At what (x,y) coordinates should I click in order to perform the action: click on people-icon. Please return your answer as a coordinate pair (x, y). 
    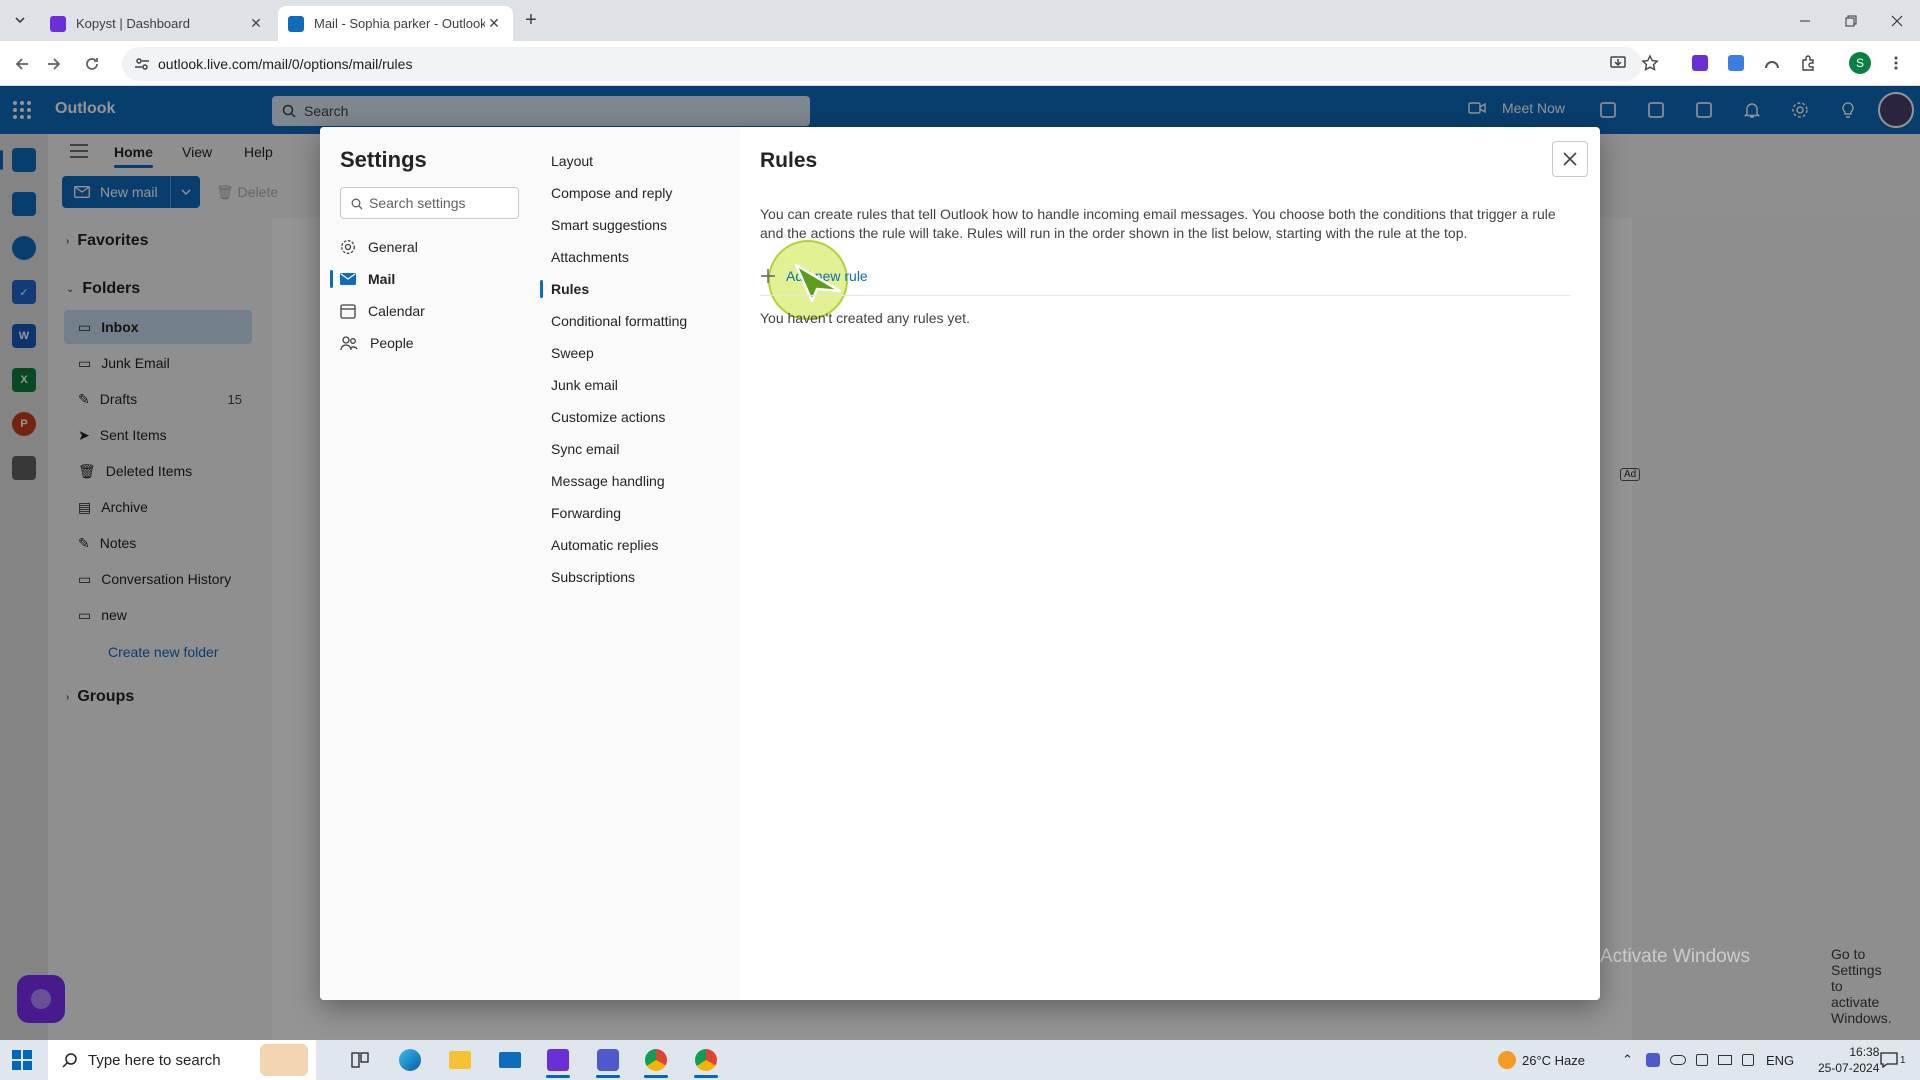
    Looking at the image, I should click on (349, 343).